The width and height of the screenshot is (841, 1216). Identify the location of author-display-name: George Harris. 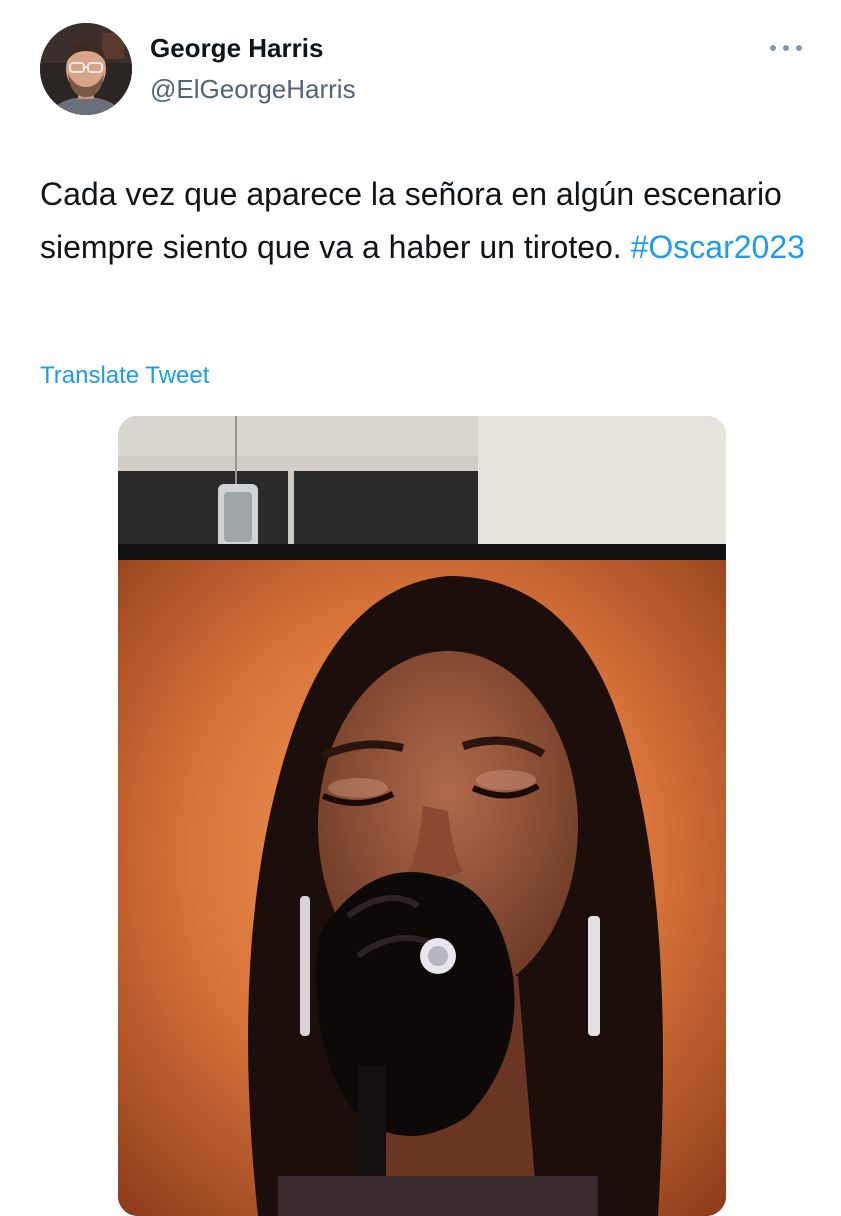
(236, 48).